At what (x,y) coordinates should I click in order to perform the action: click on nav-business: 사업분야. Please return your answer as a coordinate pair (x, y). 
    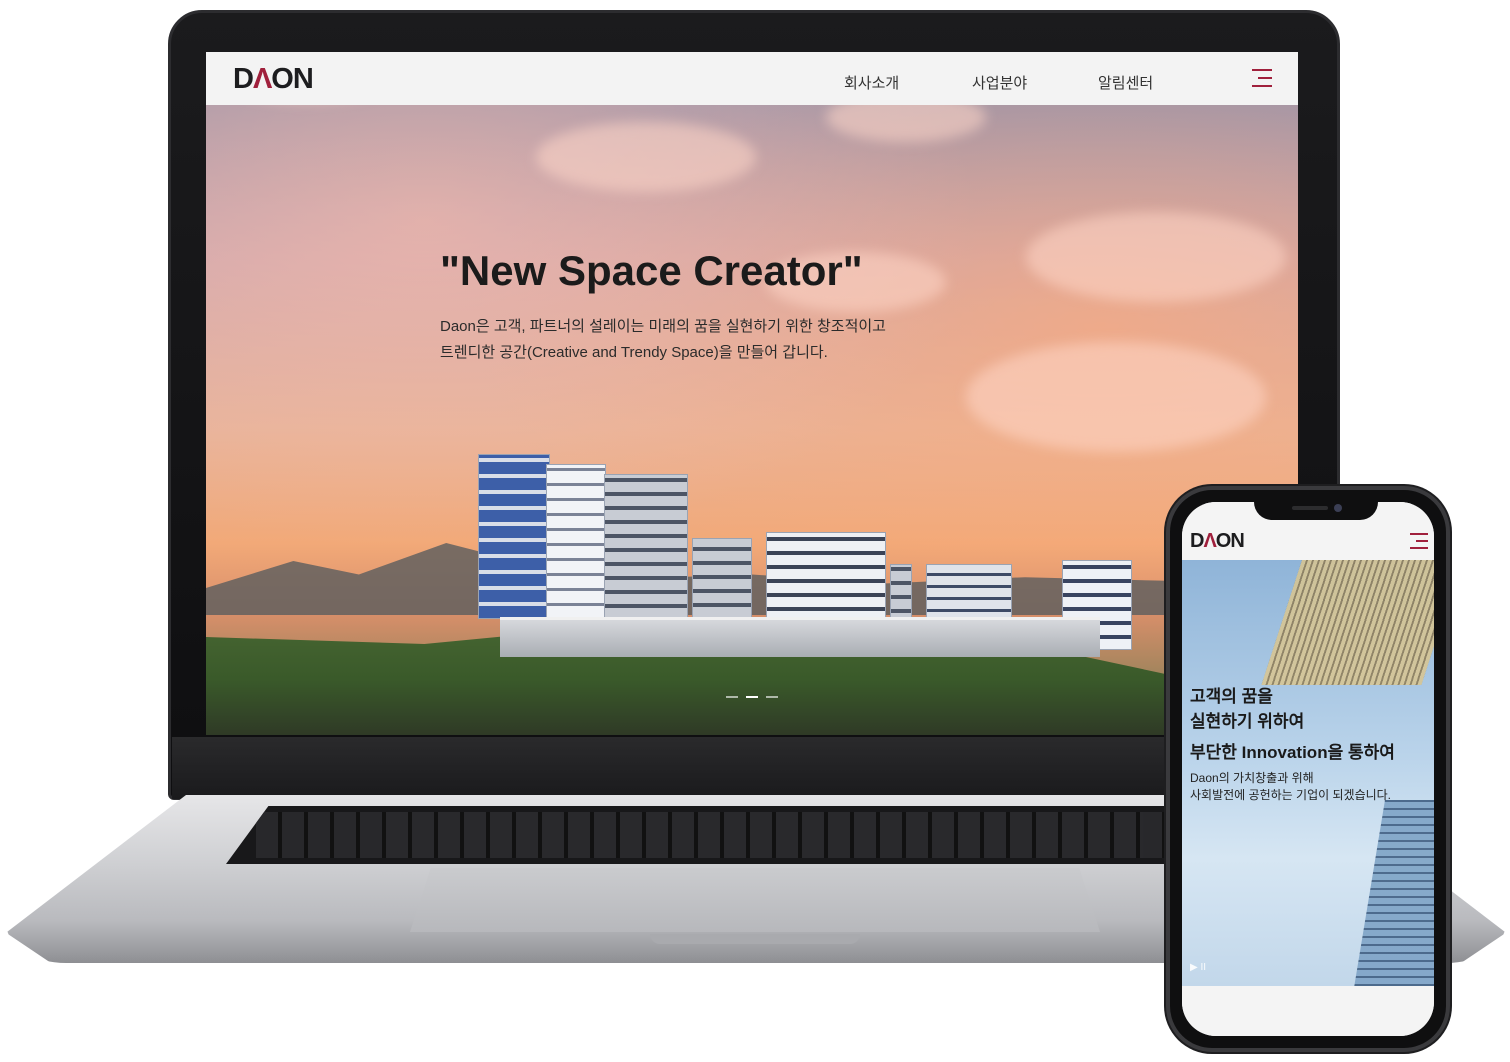
    Looking at the image, I should click on (999, 82).